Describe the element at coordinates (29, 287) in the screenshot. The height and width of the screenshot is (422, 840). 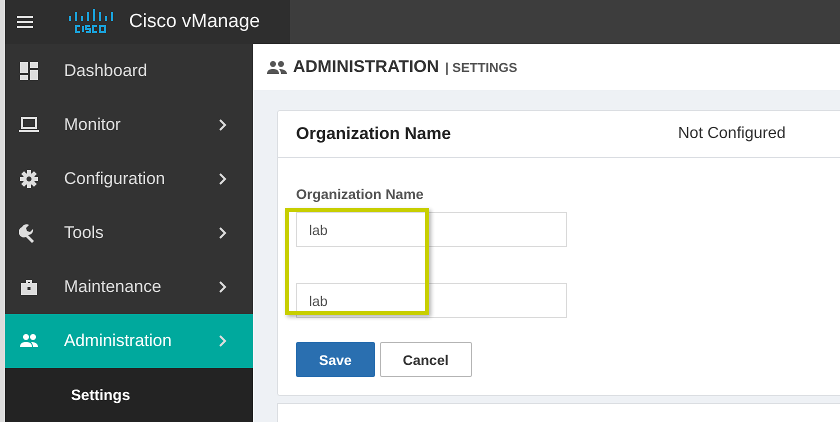
I see `toolbox-icon` at that location.